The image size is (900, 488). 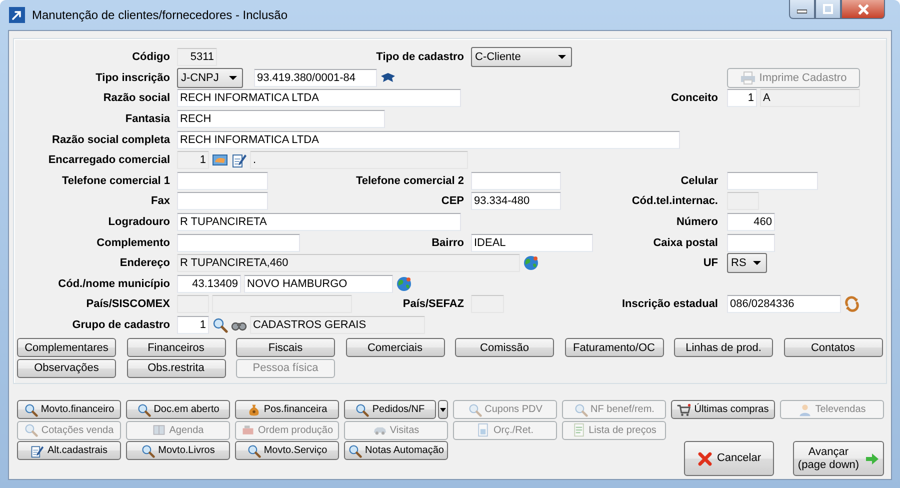 What do you see at coordinates (729, 458) in the screenshot?
I see `cancel-button: Cancelar` at bounding box center [729, 458].